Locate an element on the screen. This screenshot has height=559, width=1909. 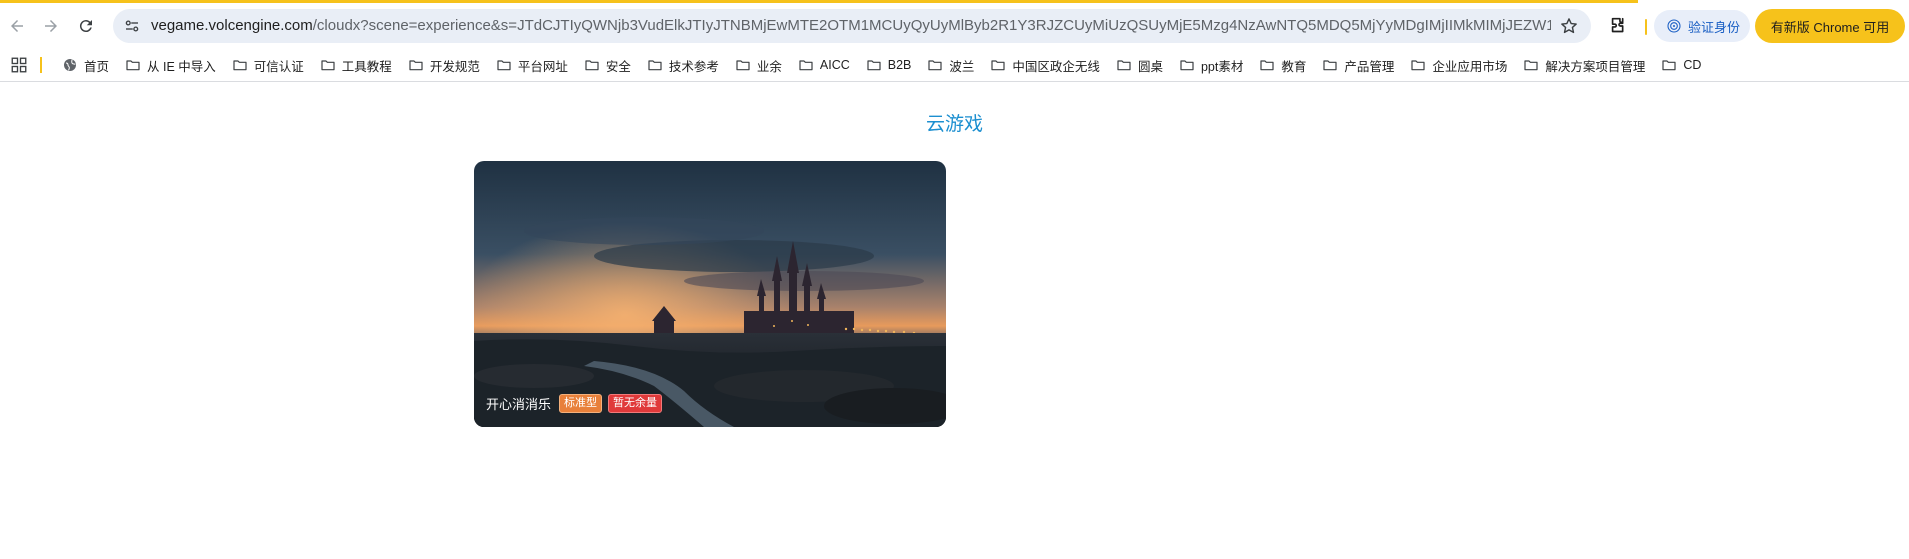
bookmark-item: 中国区政企无线 is located at coordinates (1045, 65).